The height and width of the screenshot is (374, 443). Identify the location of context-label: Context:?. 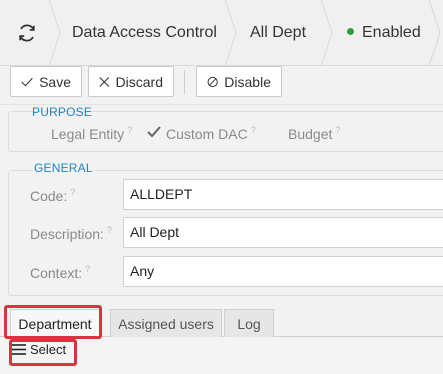
(60, 272).